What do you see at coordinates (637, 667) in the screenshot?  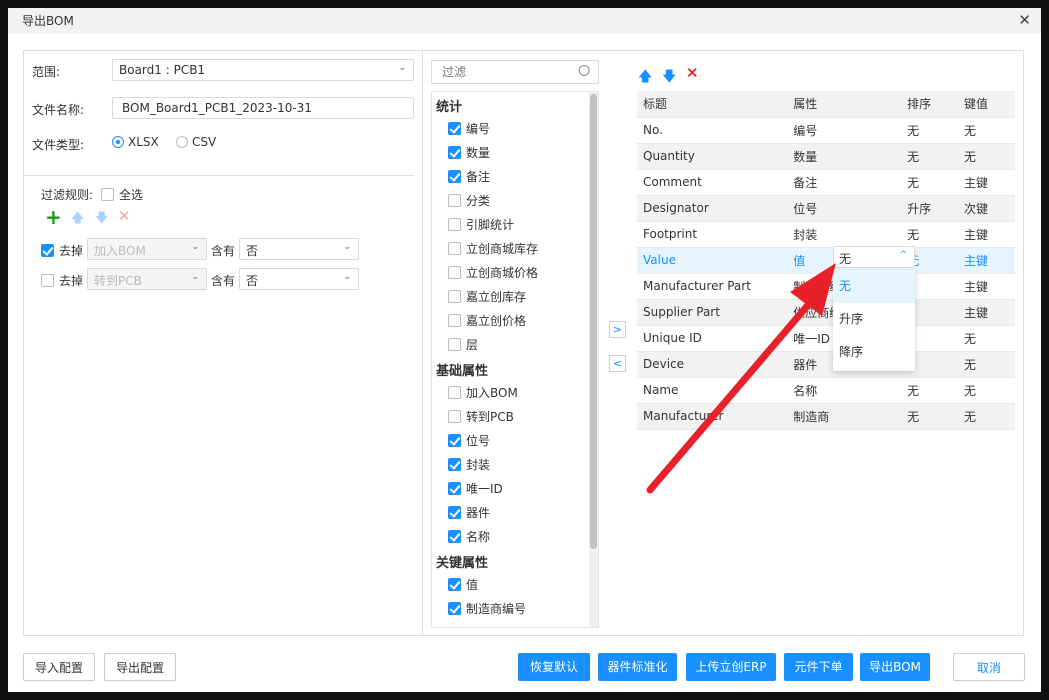 I see `standardize-button: 器件标准化` at bounding box center [637, 667].